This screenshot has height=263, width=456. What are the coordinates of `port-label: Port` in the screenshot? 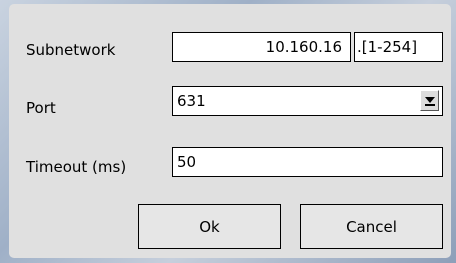 It's located at (41, 108).